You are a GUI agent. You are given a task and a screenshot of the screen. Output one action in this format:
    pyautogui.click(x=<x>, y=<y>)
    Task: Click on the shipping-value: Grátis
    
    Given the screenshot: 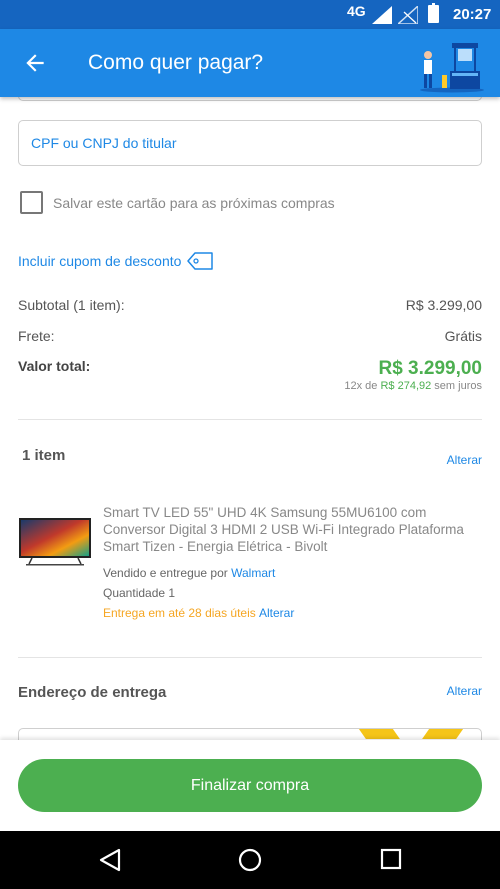 What is the action you would take?
    pyautogui.click(x=463, y=336)
    